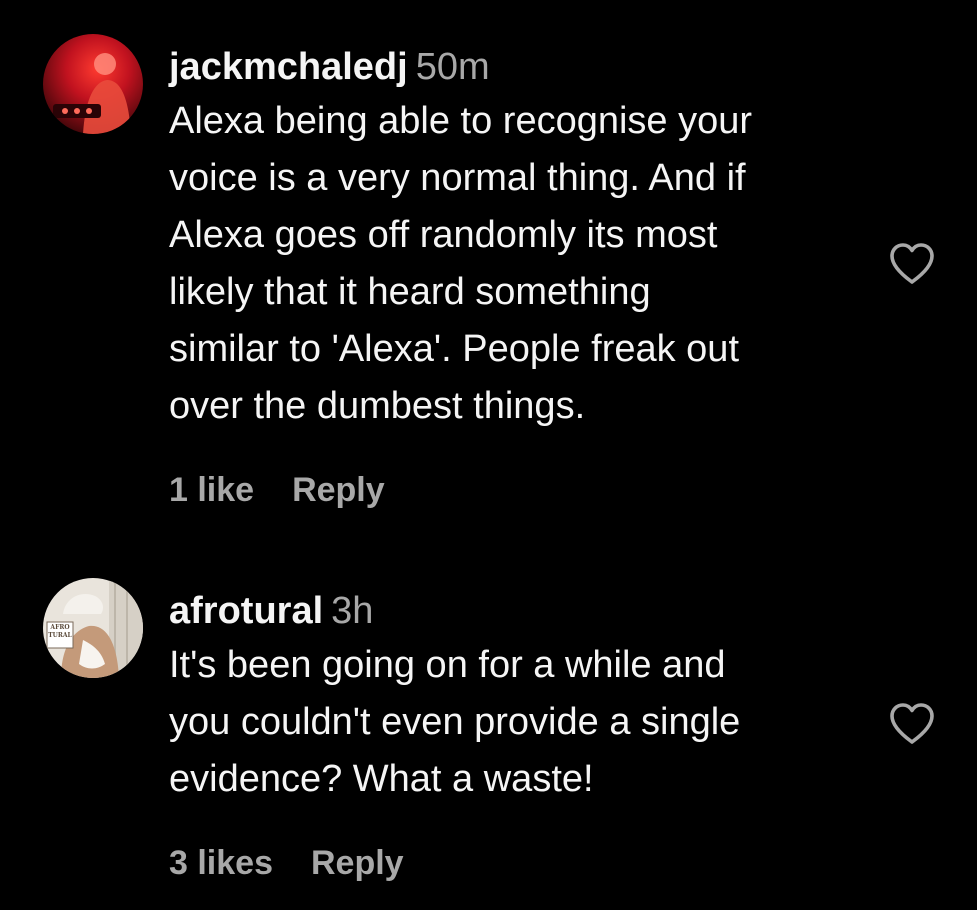 Image resolution: width=977 pixels, height=910 pixels. What do you see at coordinates (352, 611) in the screenshot?
I see `timestamp: 3h` at bounding box center [352, 611].